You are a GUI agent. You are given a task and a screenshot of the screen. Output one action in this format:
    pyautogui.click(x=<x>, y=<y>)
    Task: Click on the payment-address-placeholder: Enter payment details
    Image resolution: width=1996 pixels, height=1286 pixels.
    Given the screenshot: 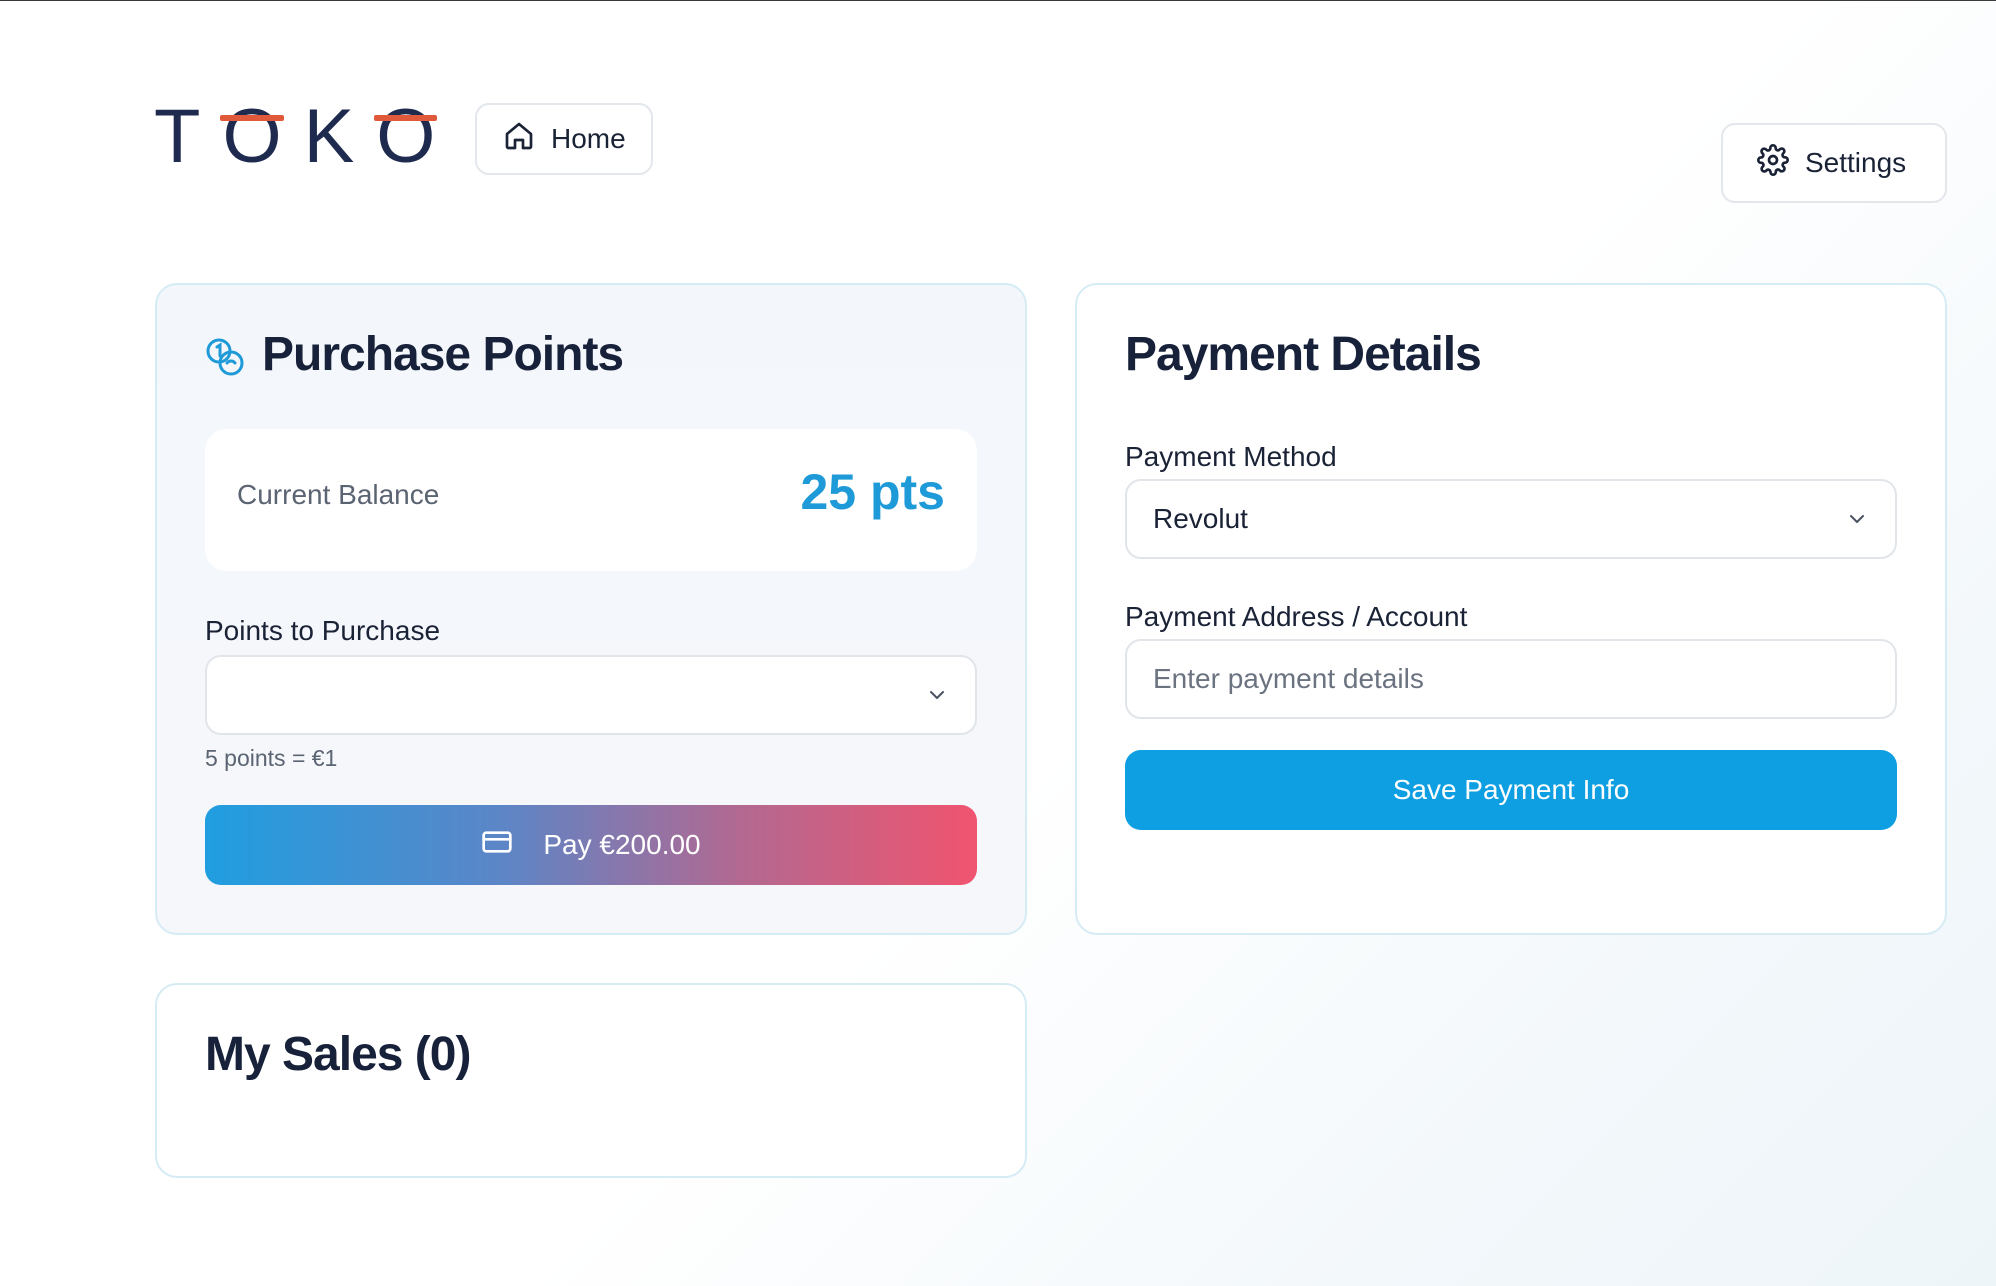 What is the action you would take?
    pyautogui.click(x=1288, y=678)
    